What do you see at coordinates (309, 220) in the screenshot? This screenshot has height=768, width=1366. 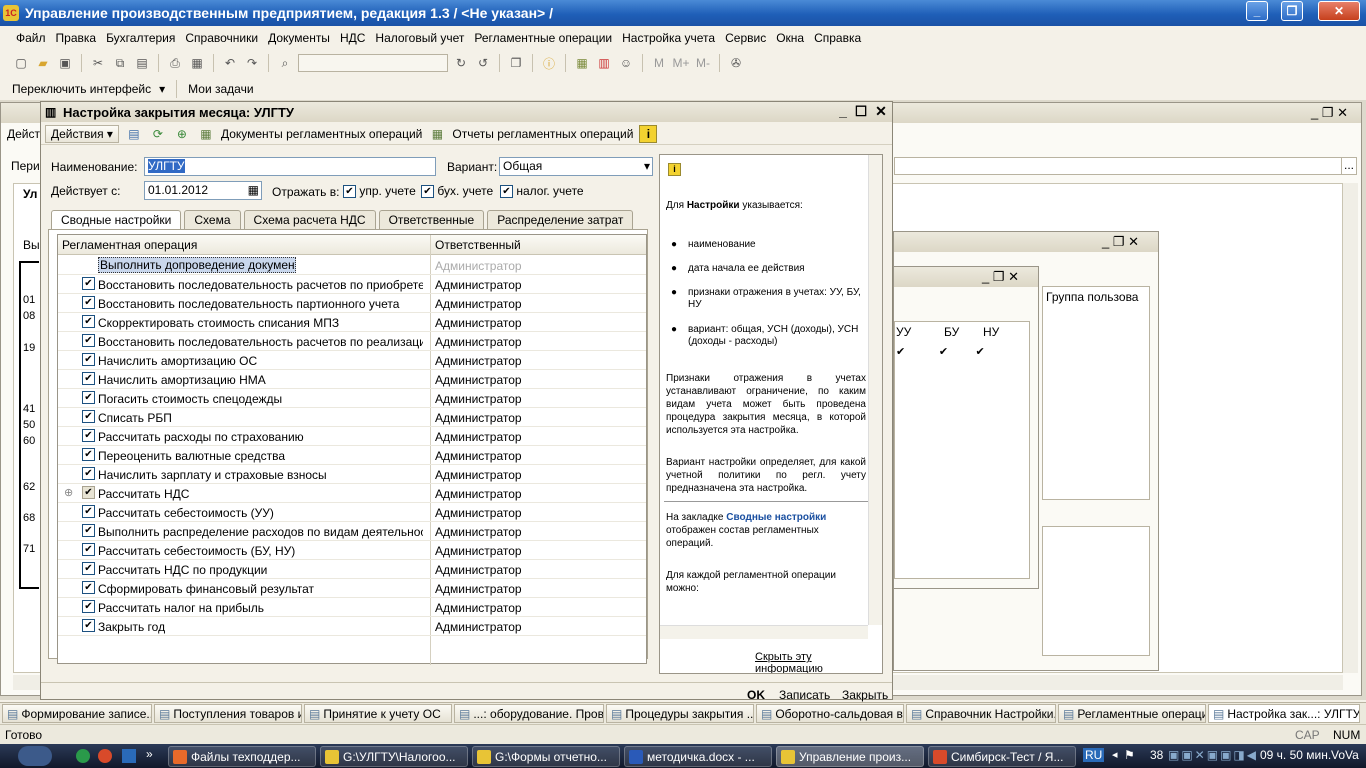 I see `tab-vat-scheme: Схема расчета НДС` at bounding box center [309, 220].